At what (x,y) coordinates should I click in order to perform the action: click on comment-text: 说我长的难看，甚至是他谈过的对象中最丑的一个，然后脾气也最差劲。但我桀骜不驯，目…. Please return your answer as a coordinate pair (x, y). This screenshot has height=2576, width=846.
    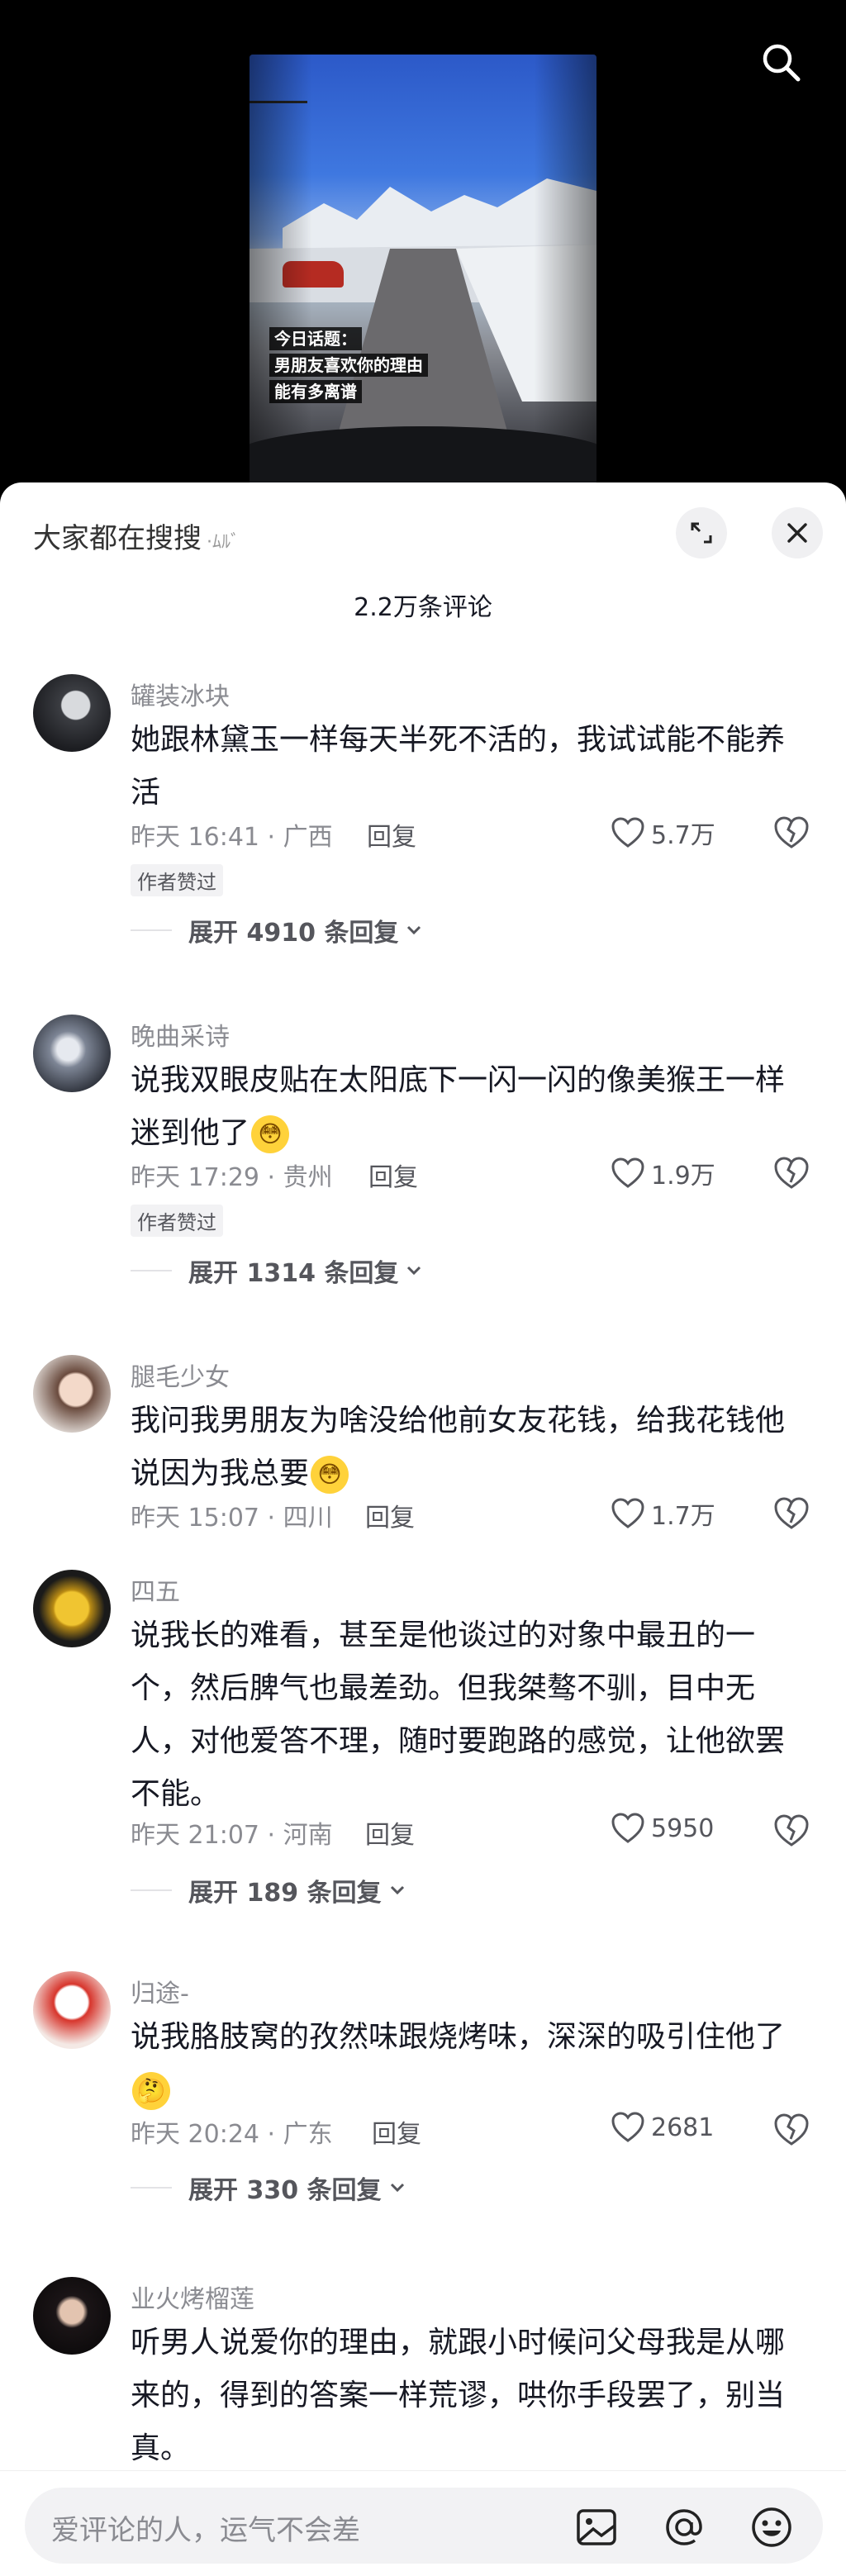
    Looking at the image, I should click on (465, 1715).